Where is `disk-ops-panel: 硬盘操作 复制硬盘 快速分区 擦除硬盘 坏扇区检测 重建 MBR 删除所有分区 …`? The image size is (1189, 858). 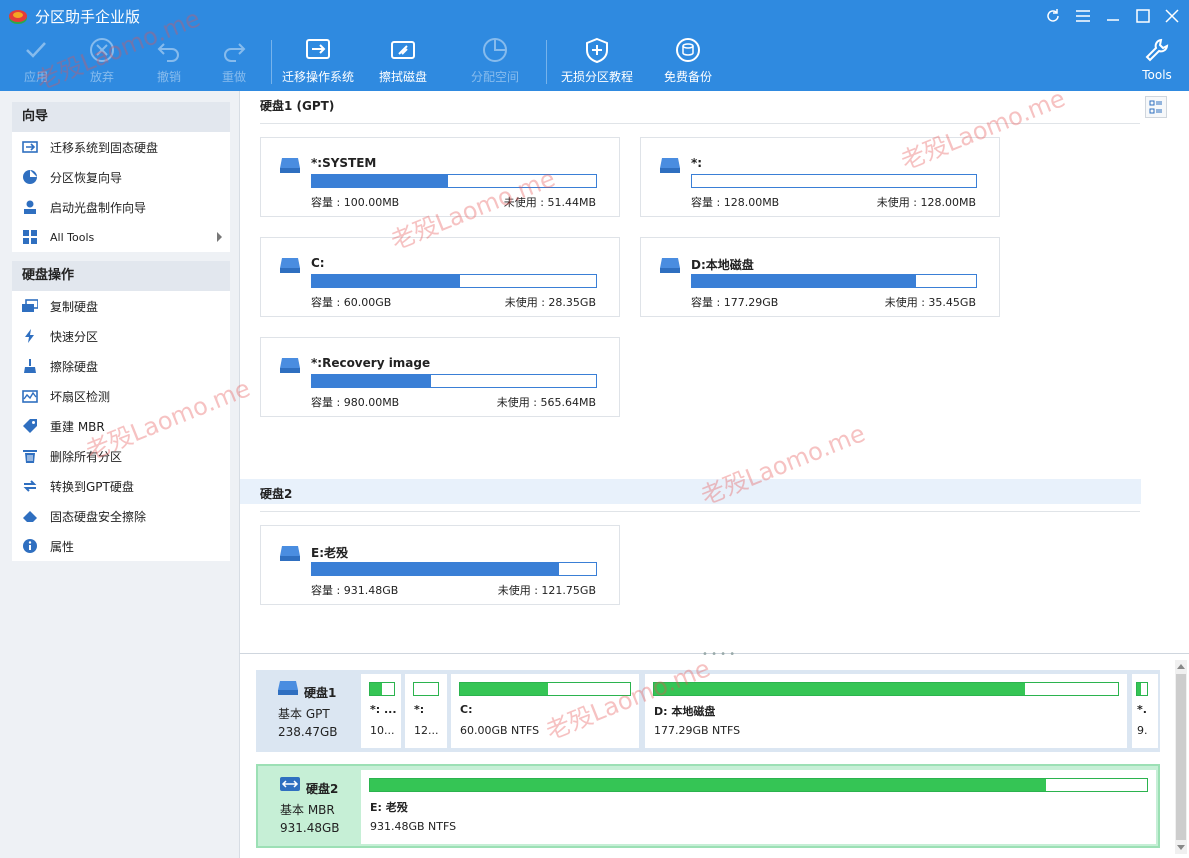
disk-ops-panel: 硬盘操作 复制硬盘 快速分区 擦除硬盘 坏扇区检测 重建 MBR 删除所有分区 … is located at coordinates (121, 411).